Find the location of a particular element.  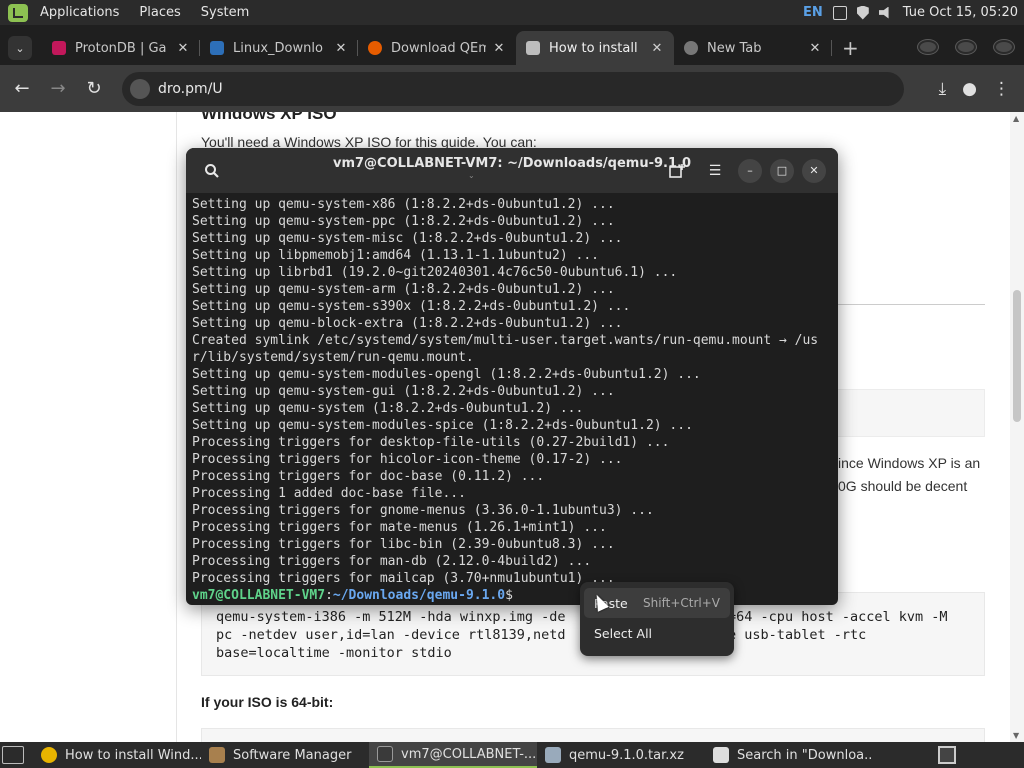

scroll-up-icon: ▲ is located at coordinates (1016, 118).